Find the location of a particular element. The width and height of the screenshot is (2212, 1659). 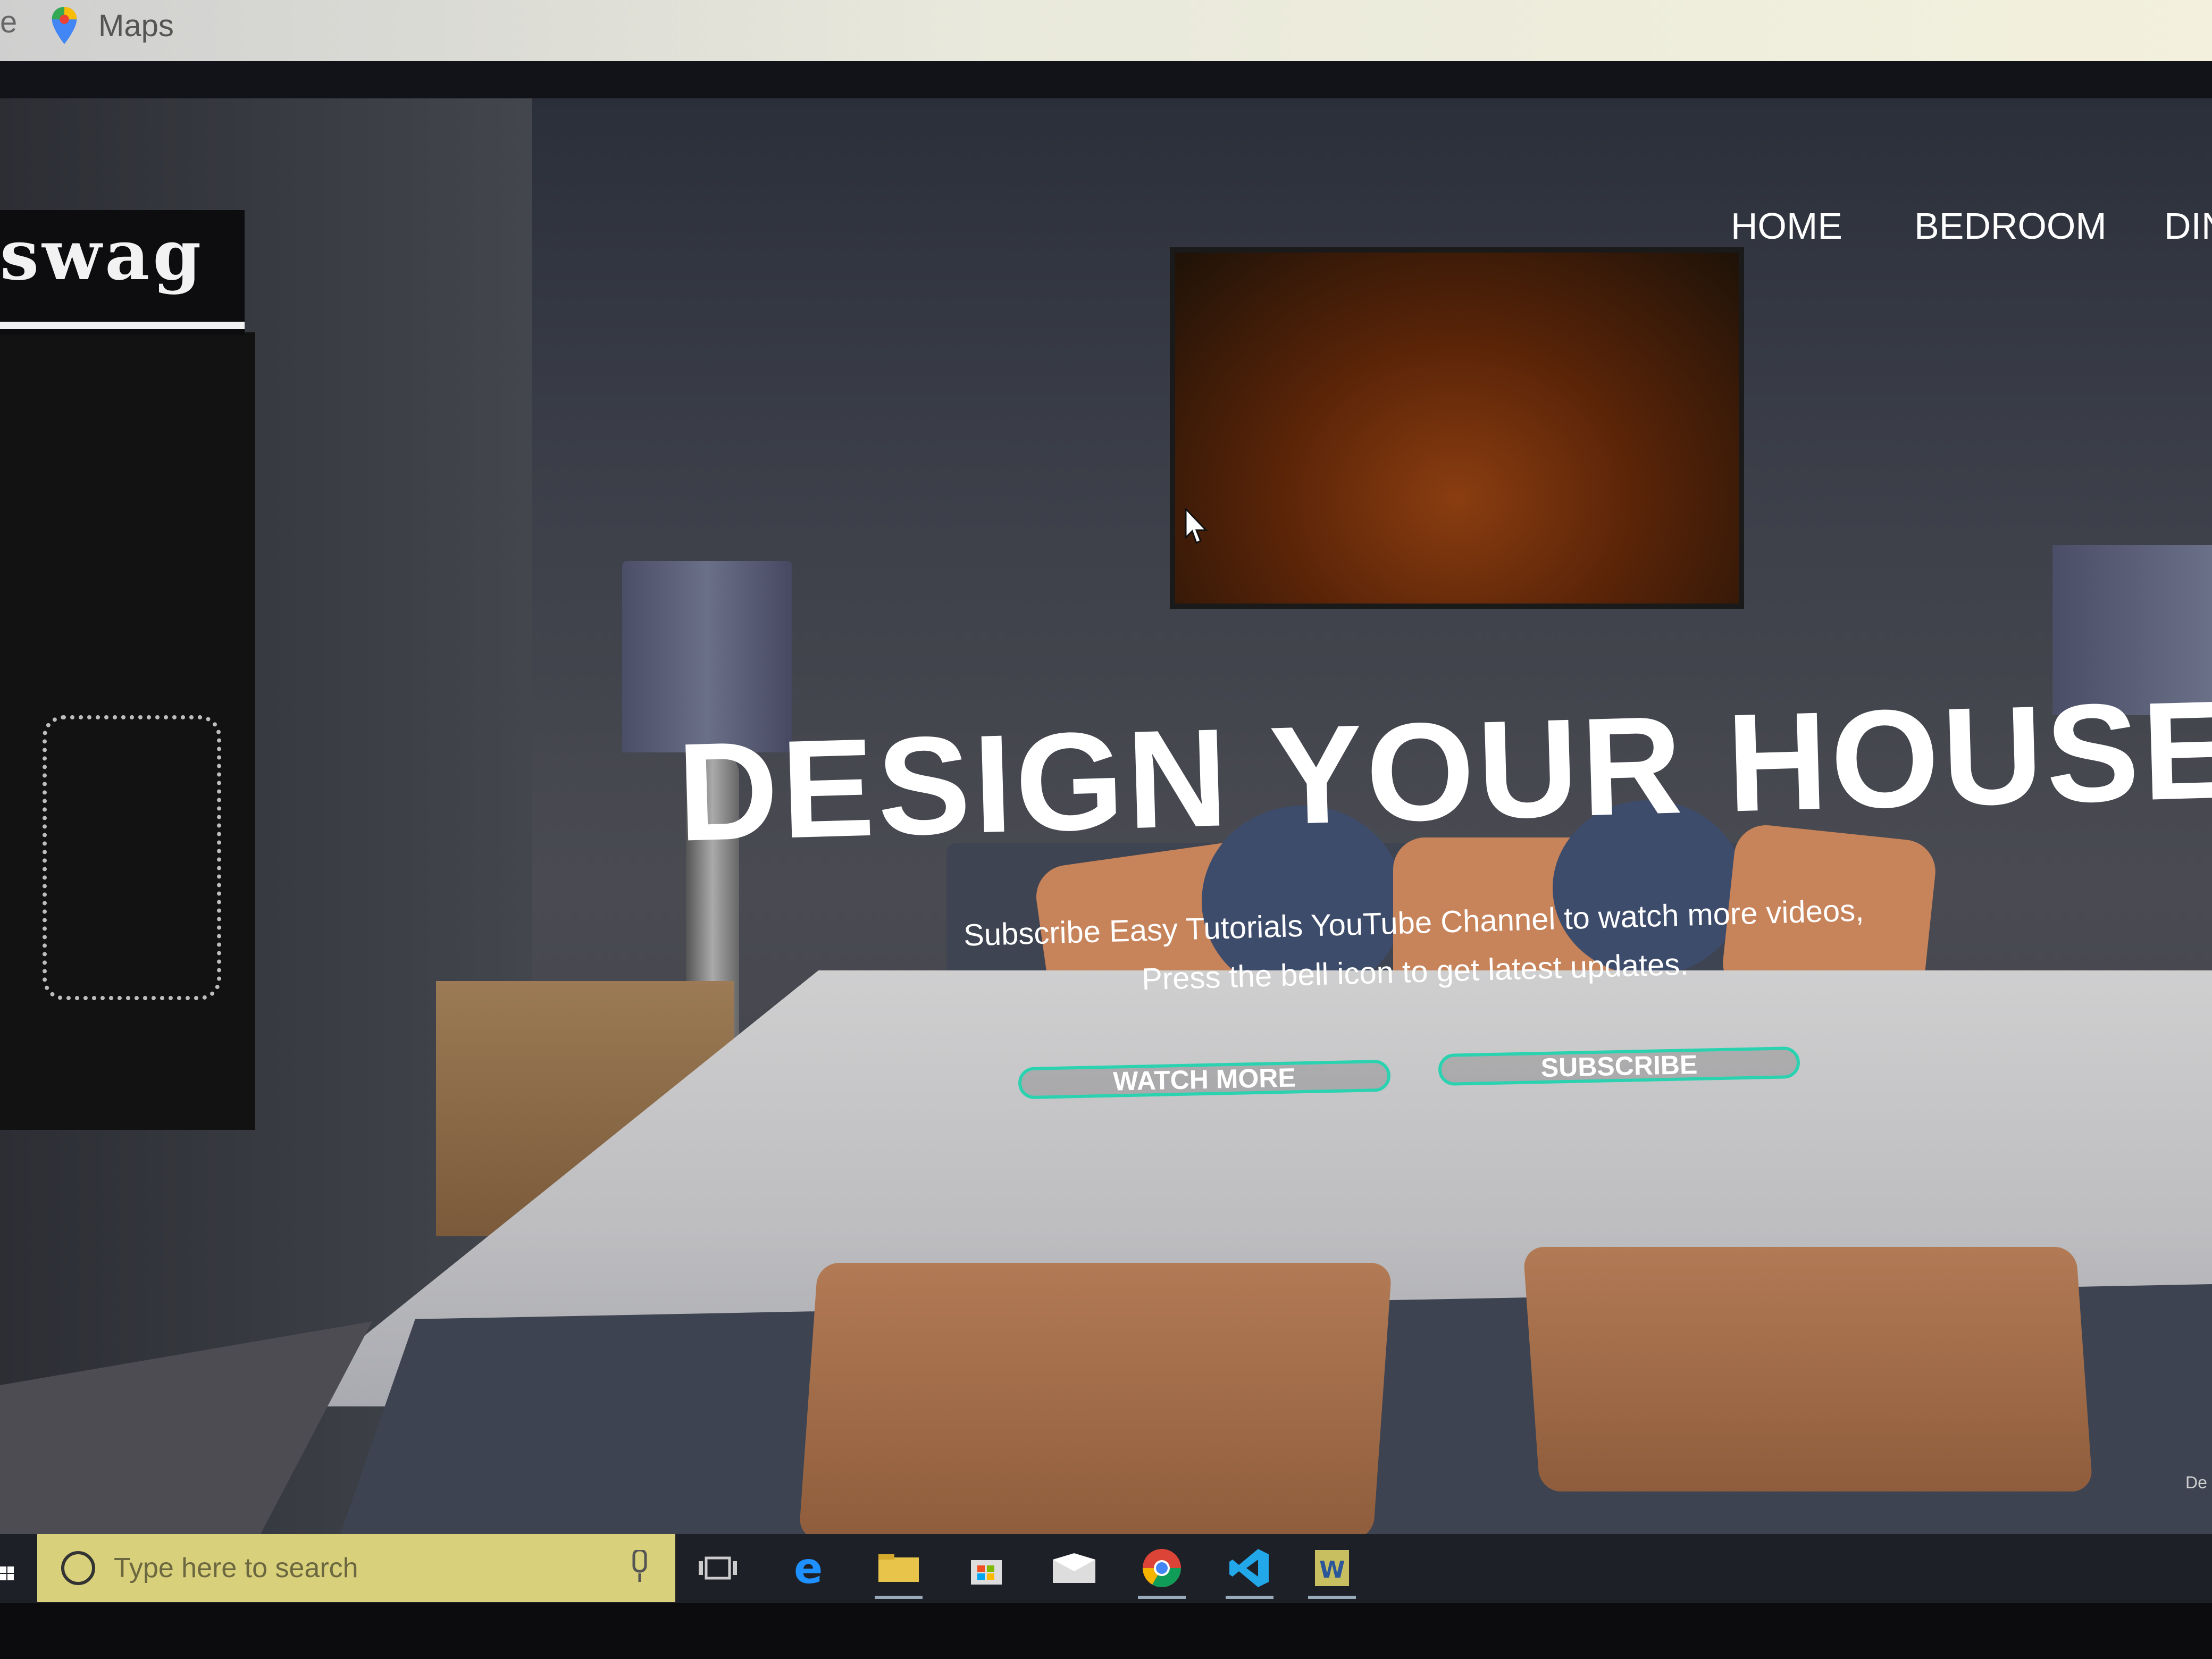

store-icon is located at coordinates (986, 1568).